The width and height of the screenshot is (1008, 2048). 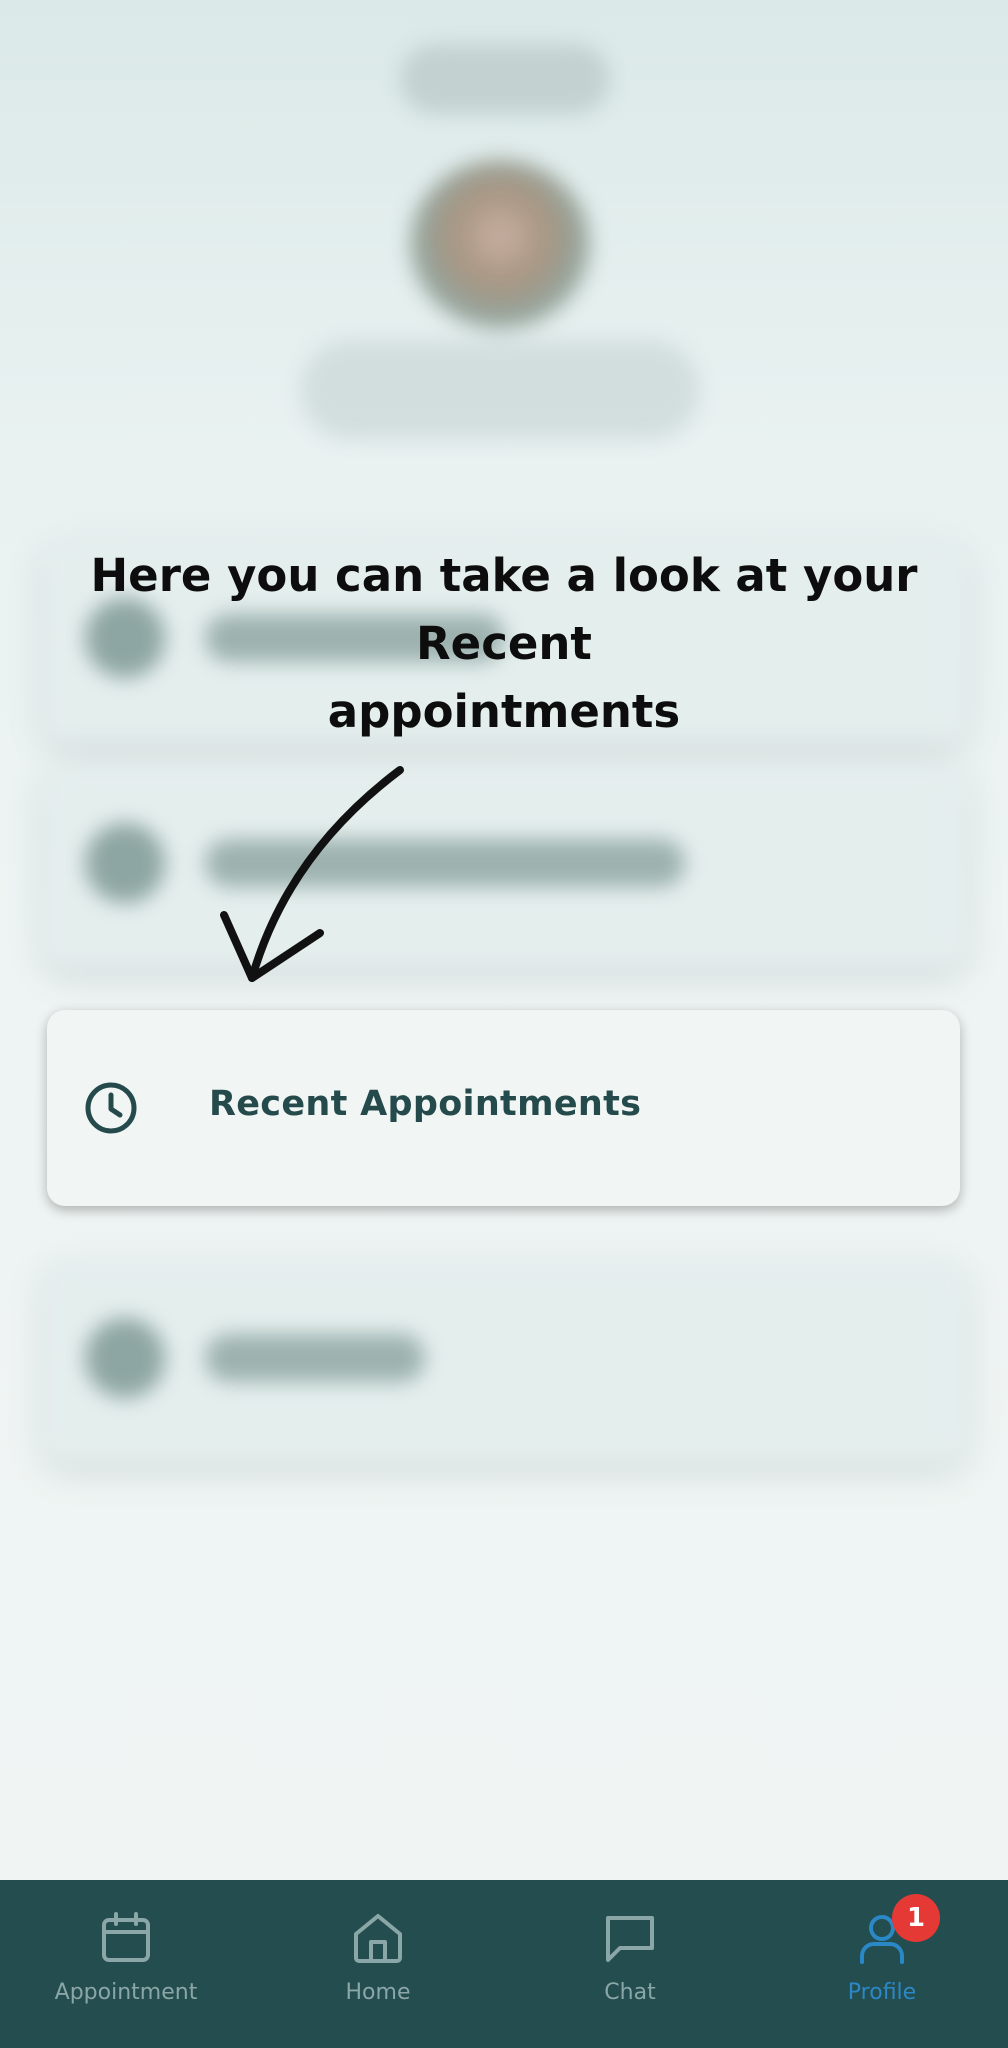 I want to click on tutorial-line-1: Here you can take a look at your Recent, so click(x=504, y=609).